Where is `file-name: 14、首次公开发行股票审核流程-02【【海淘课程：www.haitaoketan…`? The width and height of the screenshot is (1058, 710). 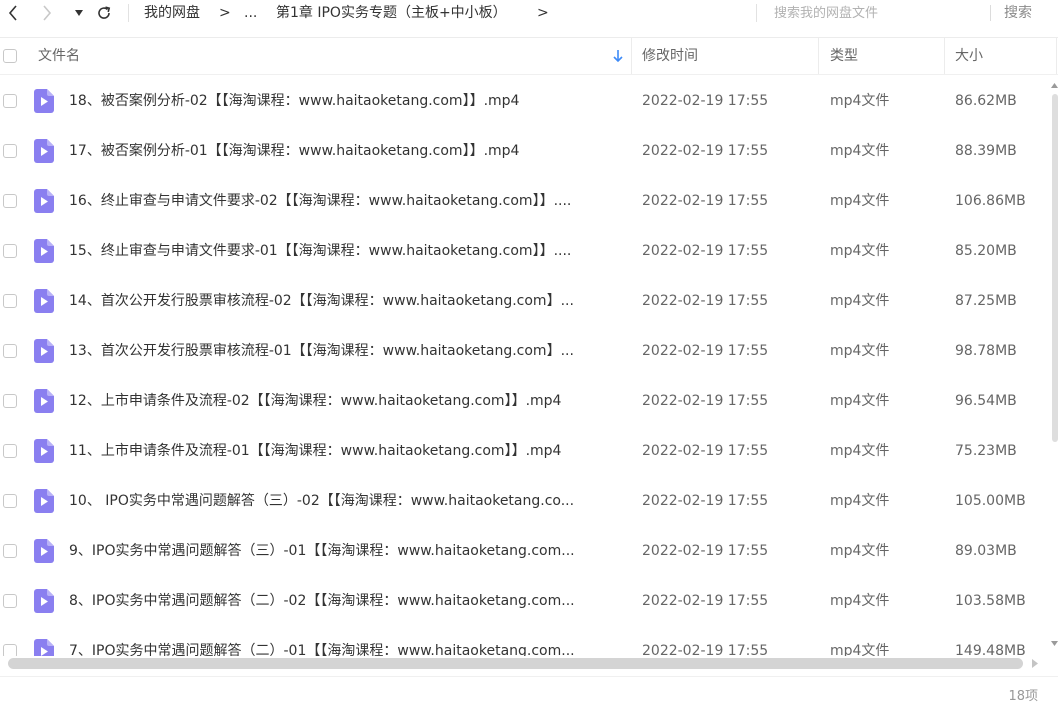
file-name: 14、首次公开发行股票审核流程-02【【海淘课程：www.haitaoketan… is located at coordinates (321, 301).